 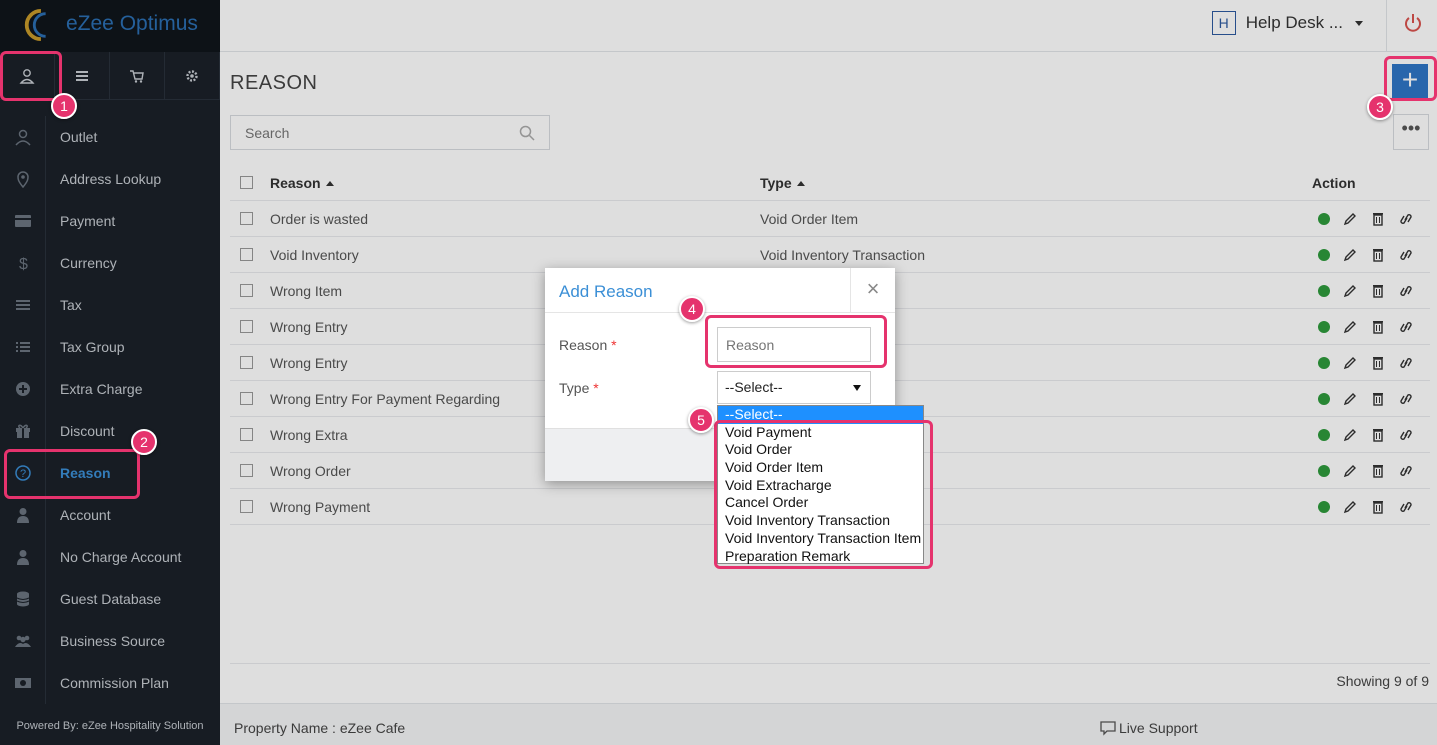 What do you see at coordinates (144, 442) in the screenshot?
I see `callout-badge-2: 2` at bounding box center [144, 442].